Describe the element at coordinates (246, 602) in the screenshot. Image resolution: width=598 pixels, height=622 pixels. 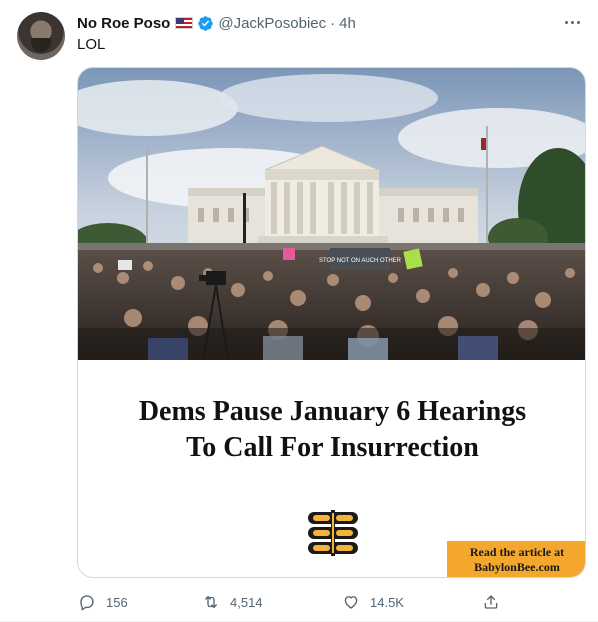
I see `retweet-count: 4,514` at that location.